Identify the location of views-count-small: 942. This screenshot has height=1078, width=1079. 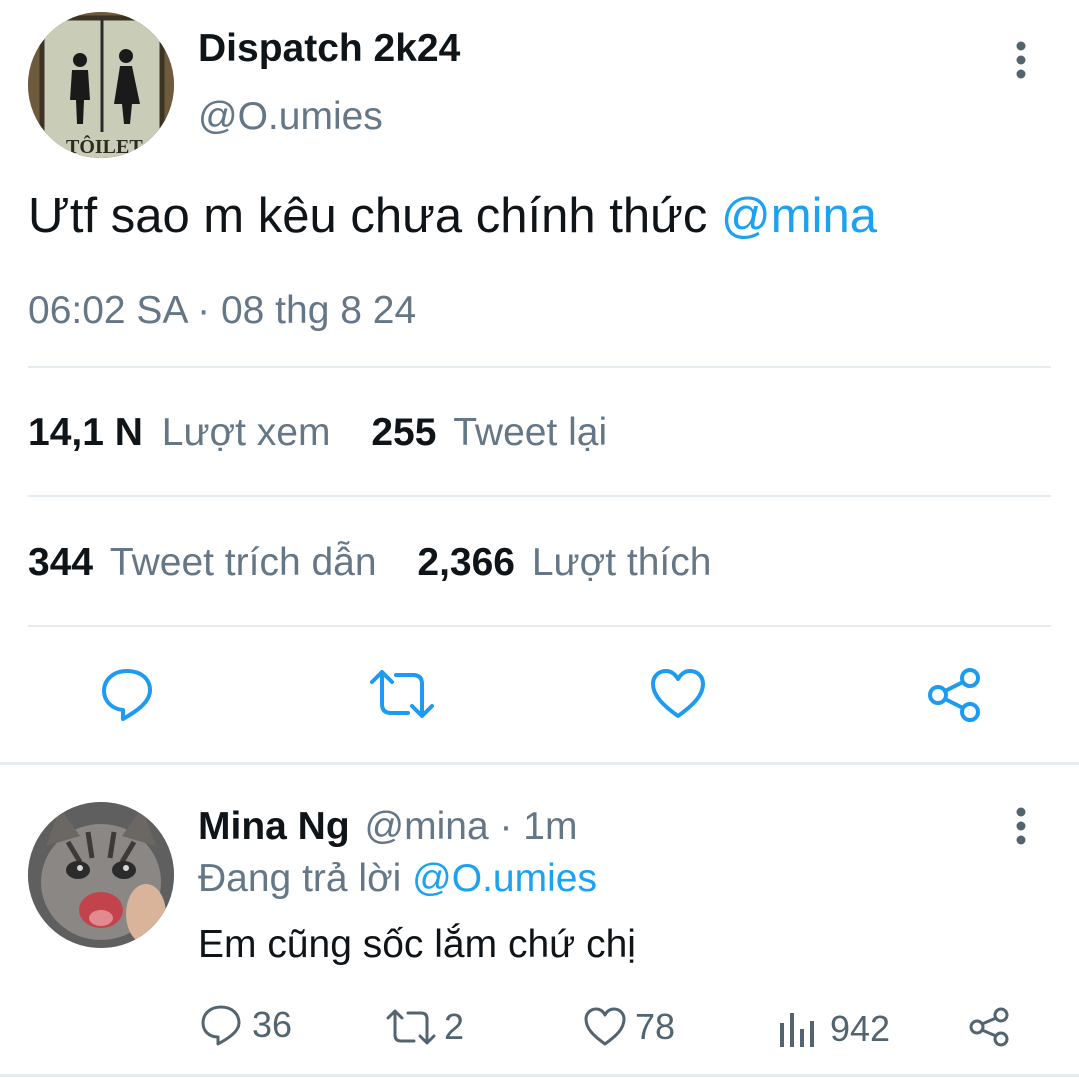
(860, 1028).